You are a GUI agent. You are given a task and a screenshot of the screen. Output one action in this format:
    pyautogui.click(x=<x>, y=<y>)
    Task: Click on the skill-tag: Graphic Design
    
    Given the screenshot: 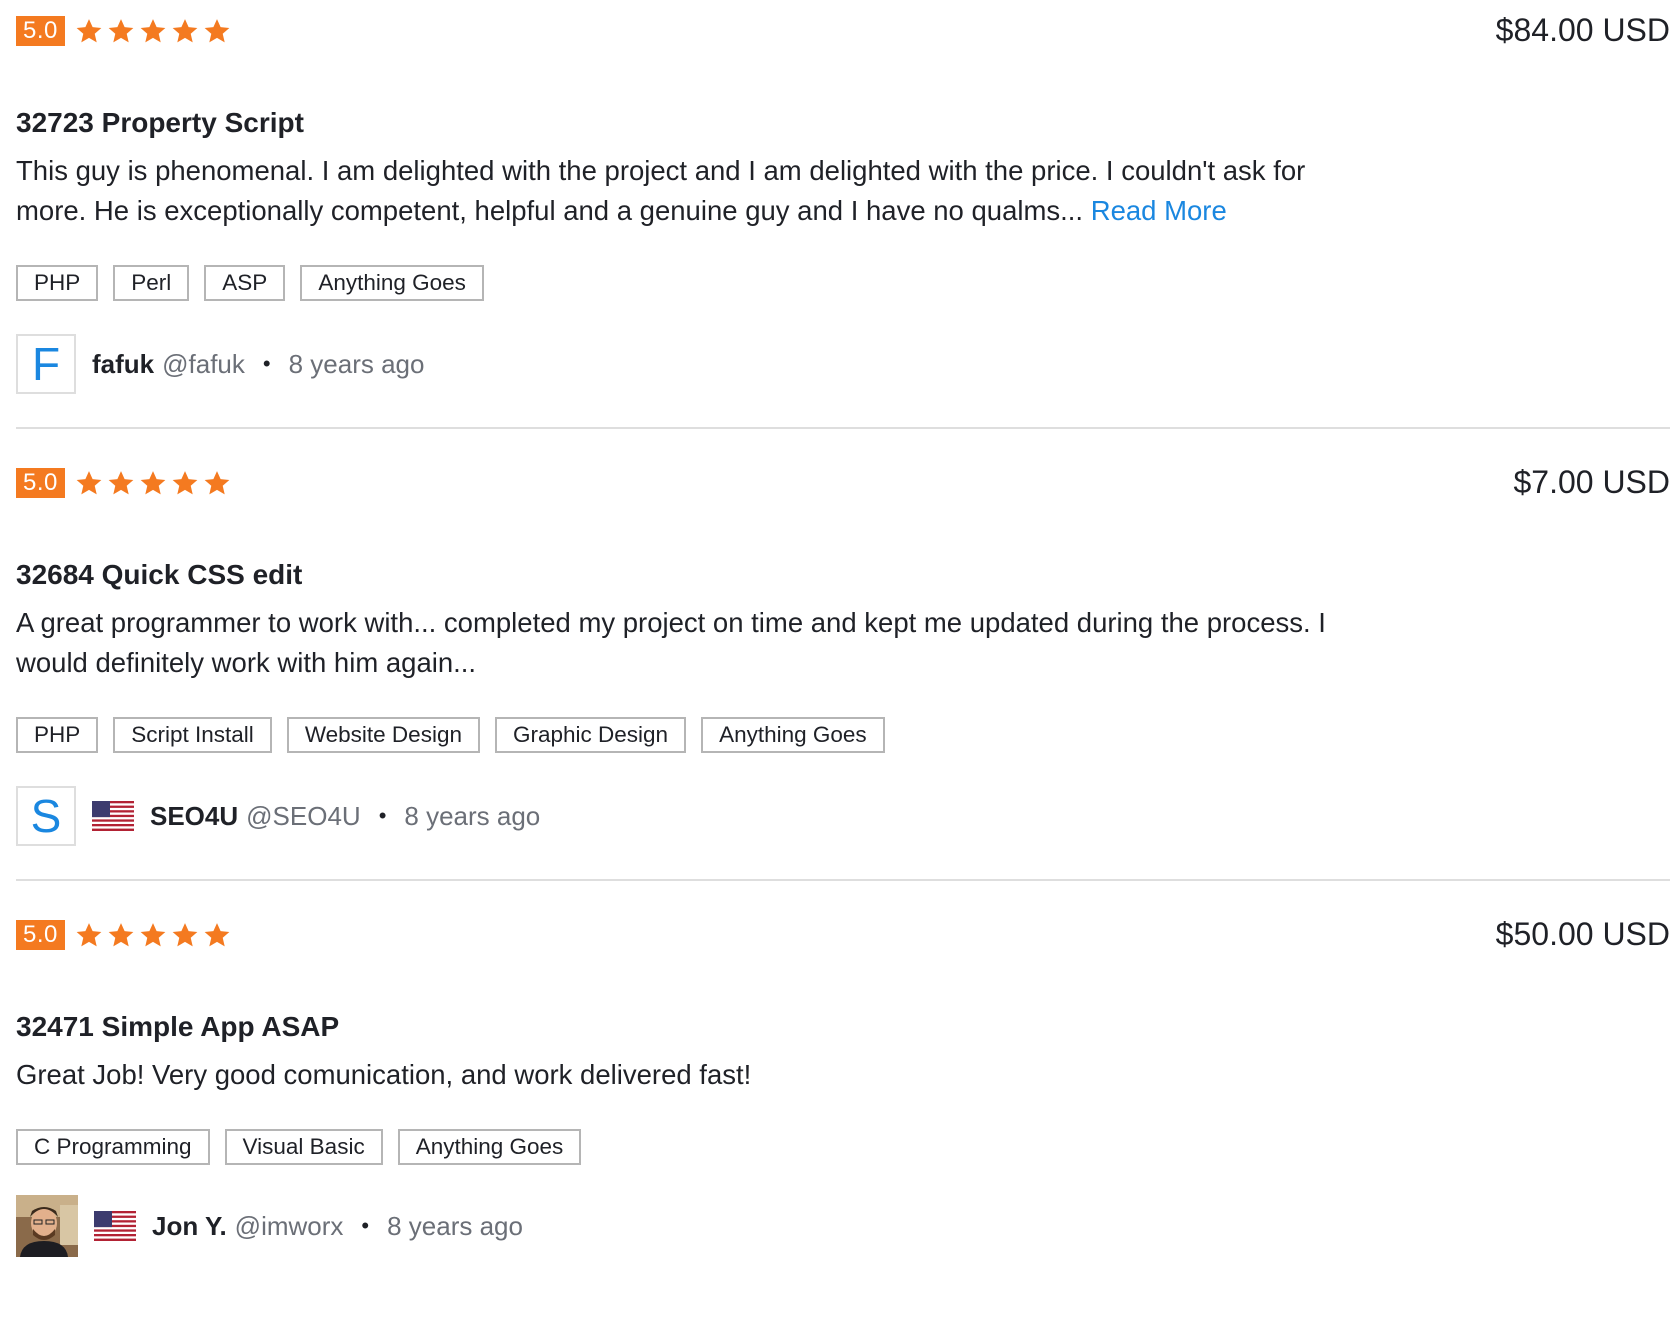 What is the action you would take?
    pyautogui.click(x=590, y=735)
    